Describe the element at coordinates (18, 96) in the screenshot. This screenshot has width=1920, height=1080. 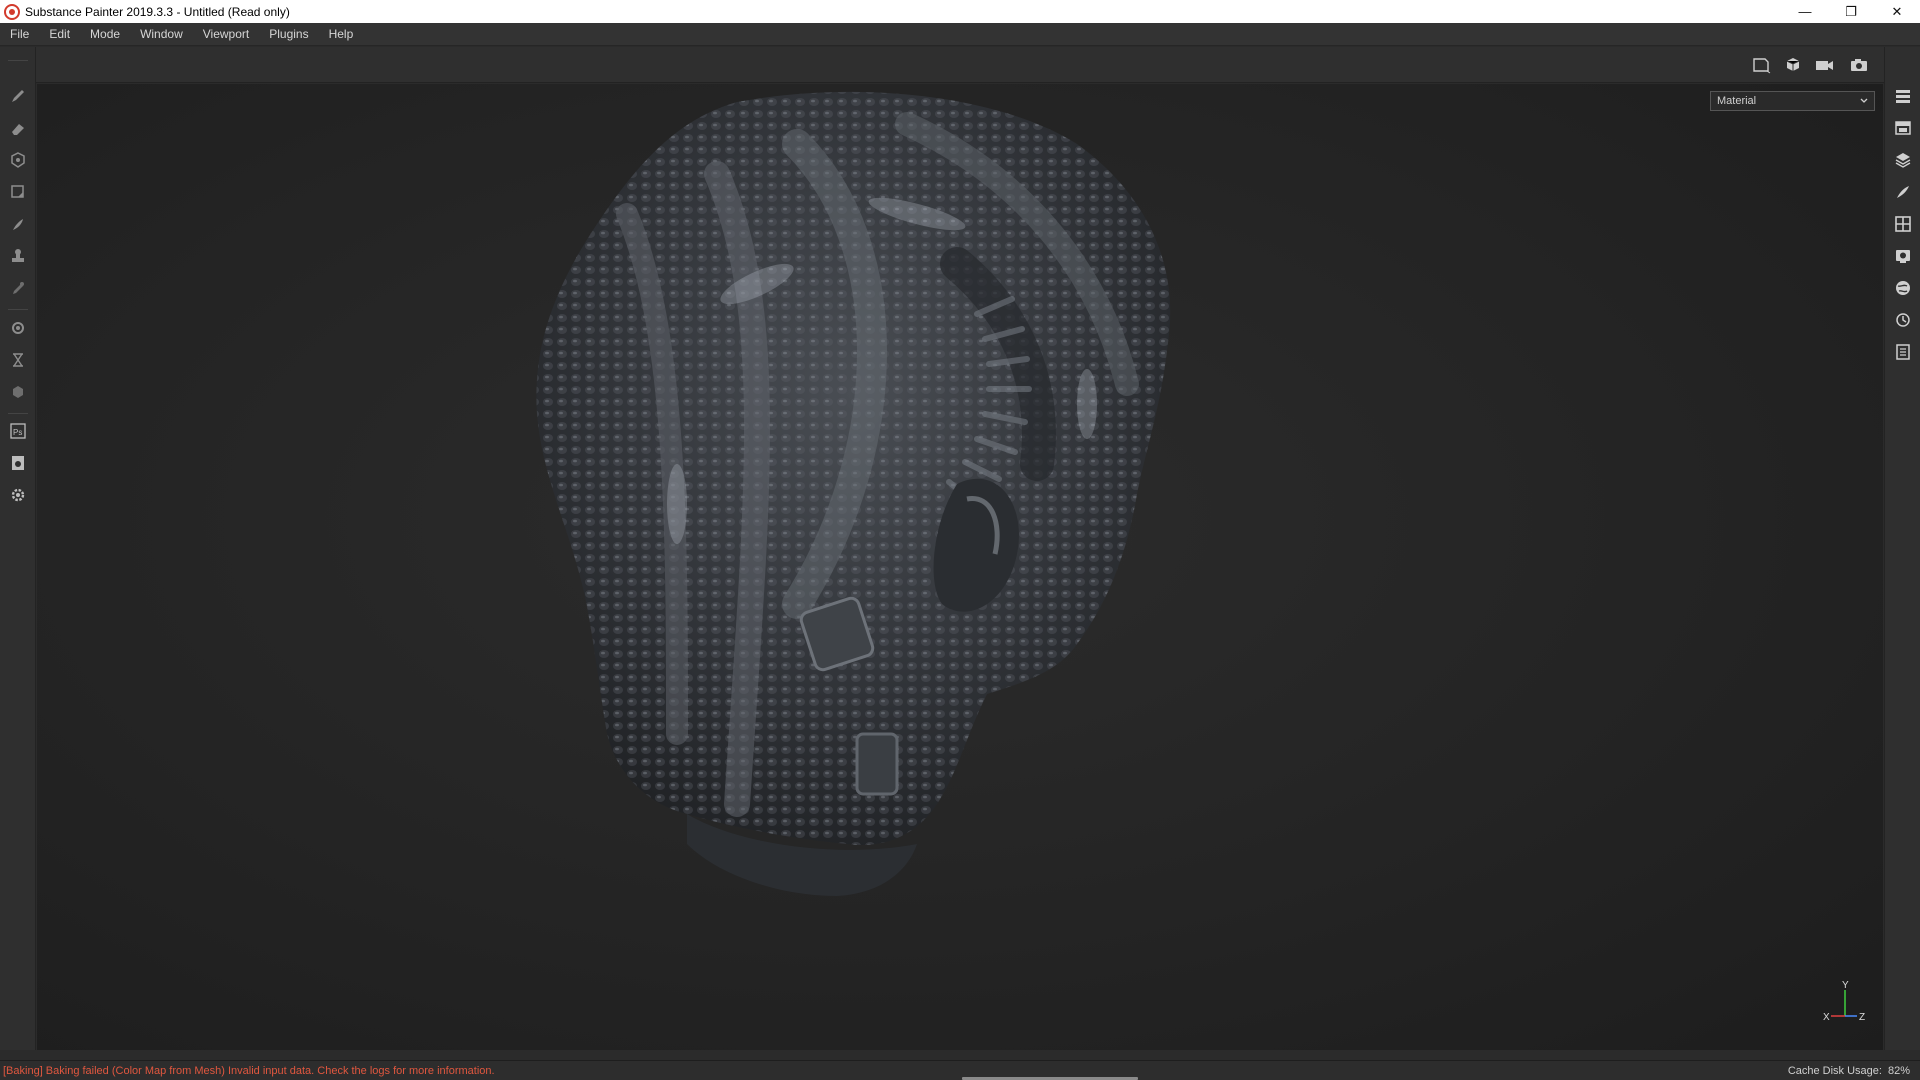
I see `paint-brush-icon` at that location.